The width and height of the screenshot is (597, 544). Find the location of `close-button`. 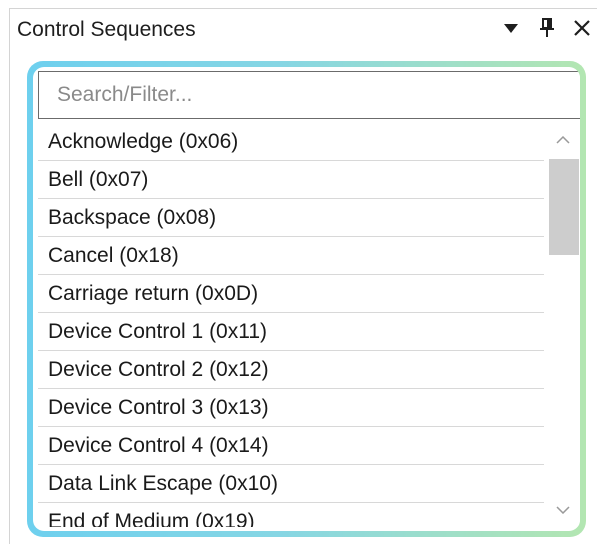

close-button is located at coordinates (582, 30).